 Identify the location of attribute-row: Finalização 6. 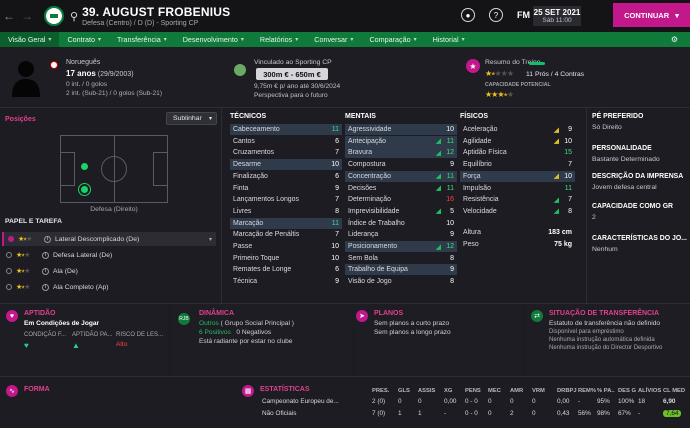
(286, 176).